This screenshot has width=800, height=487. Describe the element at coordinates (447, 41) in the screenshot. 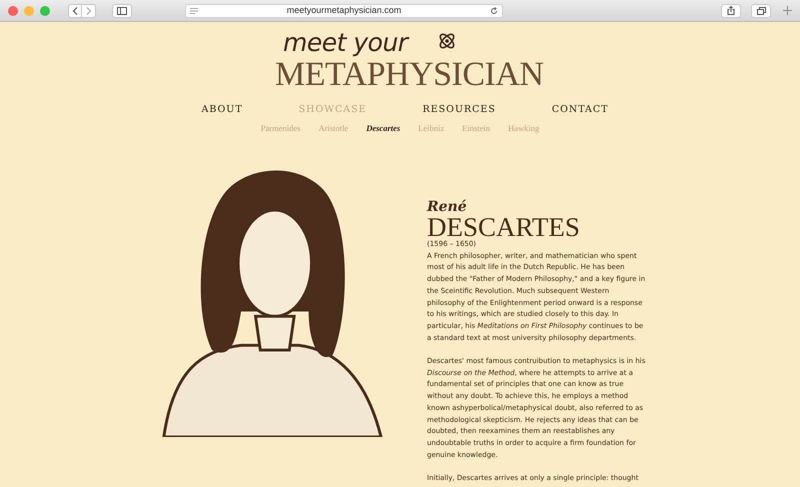

I see `atom-icon` at that location.